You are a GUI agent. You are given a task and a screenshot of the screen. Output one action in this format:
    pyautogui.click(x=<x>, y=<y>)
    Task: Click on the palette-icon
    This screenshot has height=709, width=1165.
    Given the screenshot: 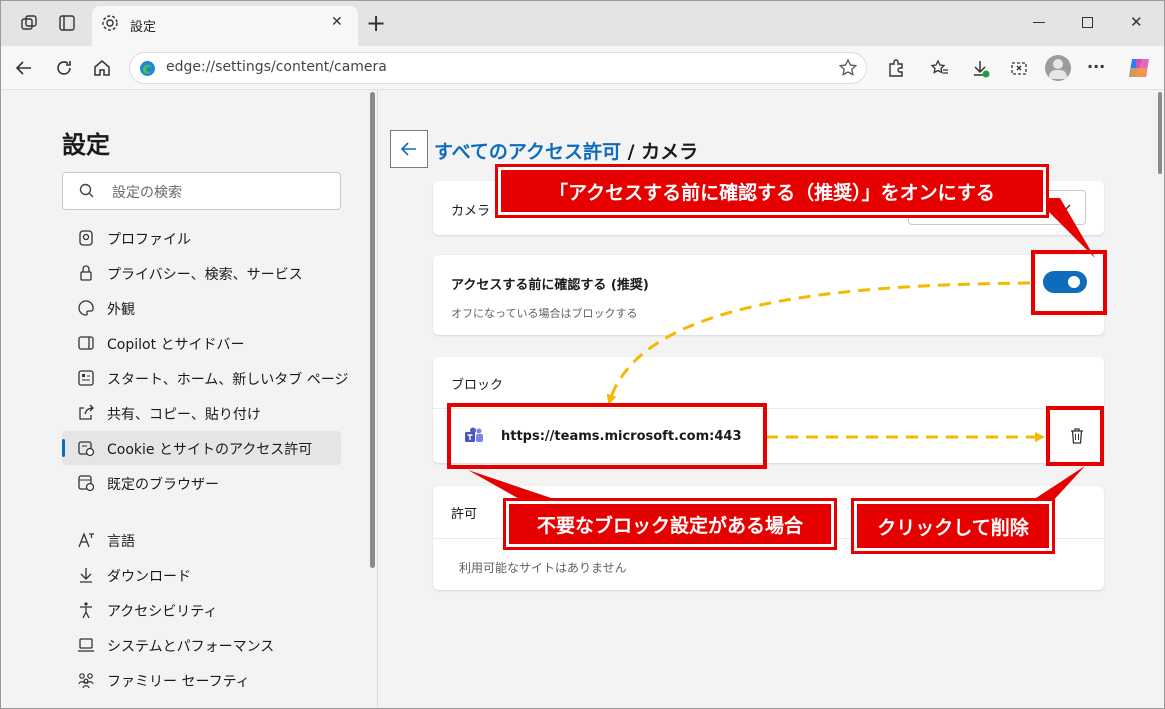 What is the action you would take?
    pyautogui.click(x=86, y=308)
    